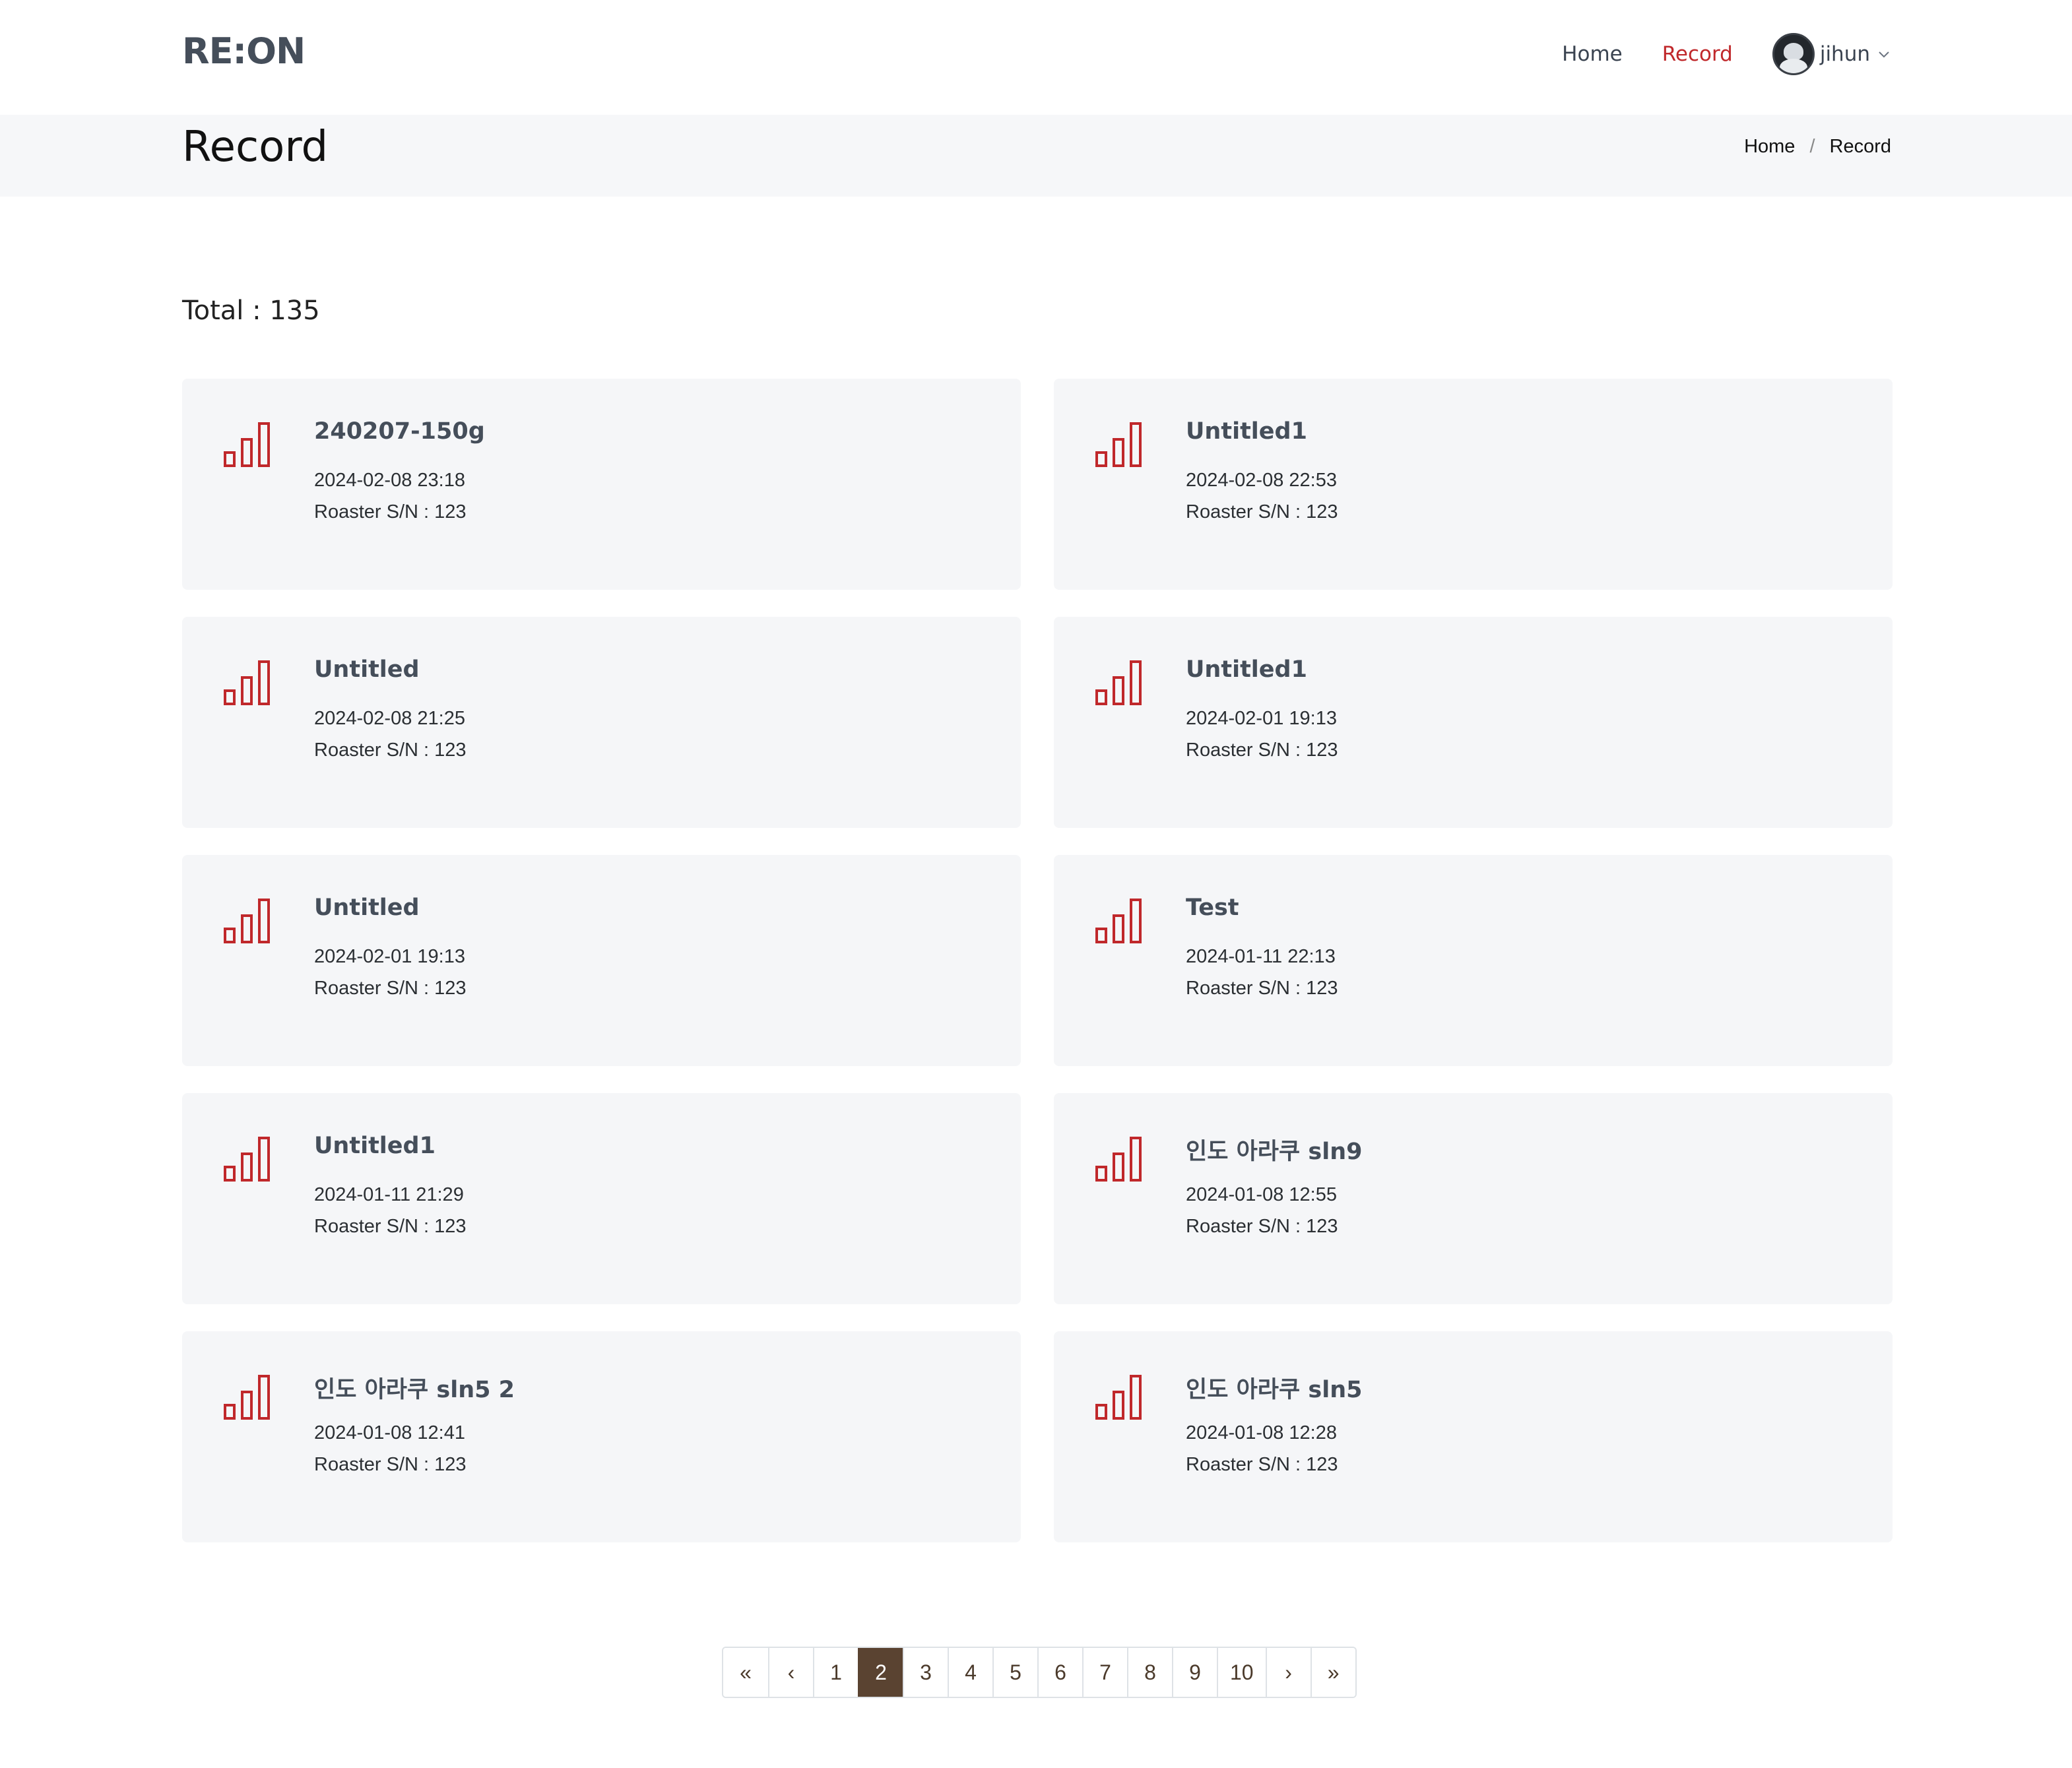  I want to click on breadcrumb-home: Home, so click(1769, 147).